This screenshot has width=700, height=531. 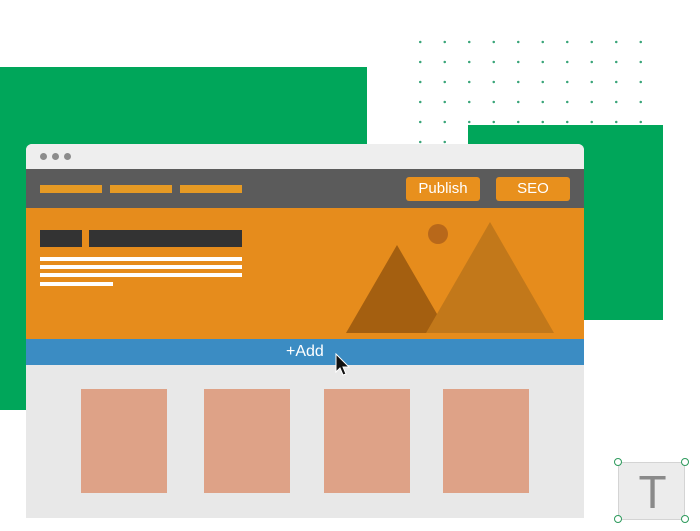 I want to click on text-tool-glyph: T, so click(x=652, y=492).